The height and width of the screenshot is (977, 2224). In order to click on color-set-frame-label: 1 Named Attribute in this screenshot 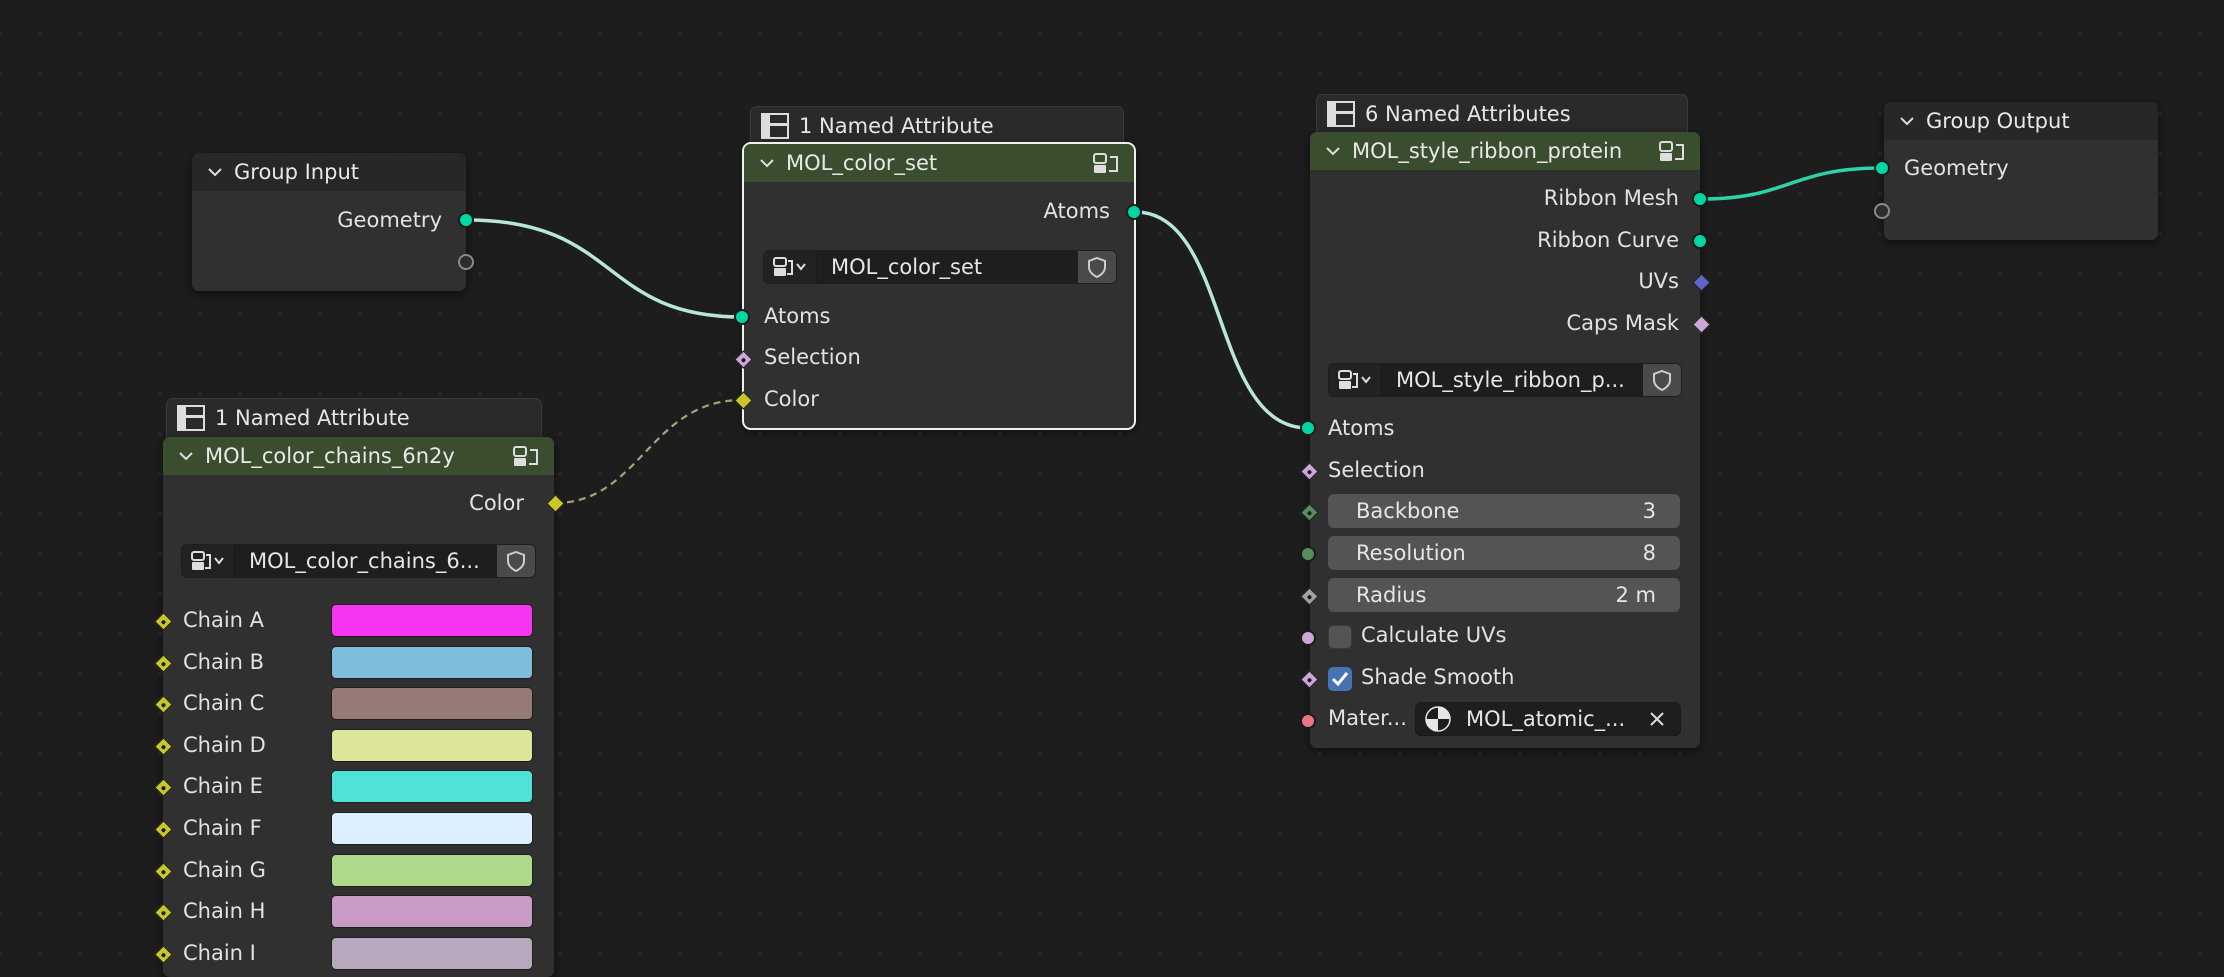, I will do `click(937, 126)`.